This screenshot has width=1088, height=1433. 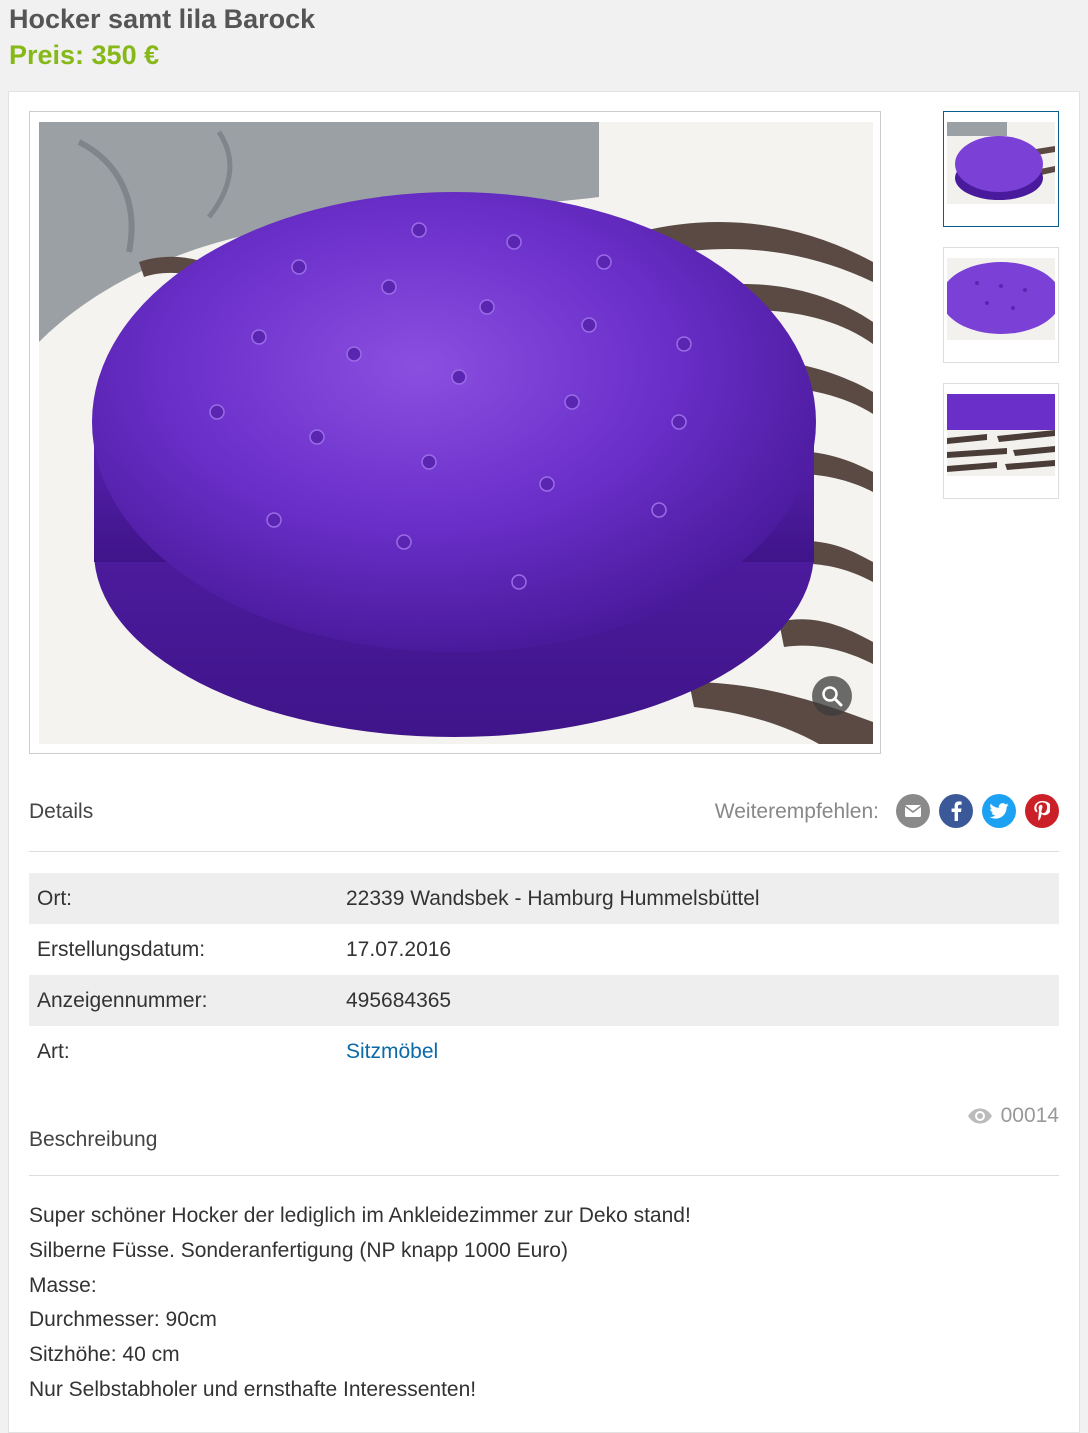 What do you see at coordinates (977, 811) in the screenshot?
I see `share-icons` at bounding box center [977, 811].